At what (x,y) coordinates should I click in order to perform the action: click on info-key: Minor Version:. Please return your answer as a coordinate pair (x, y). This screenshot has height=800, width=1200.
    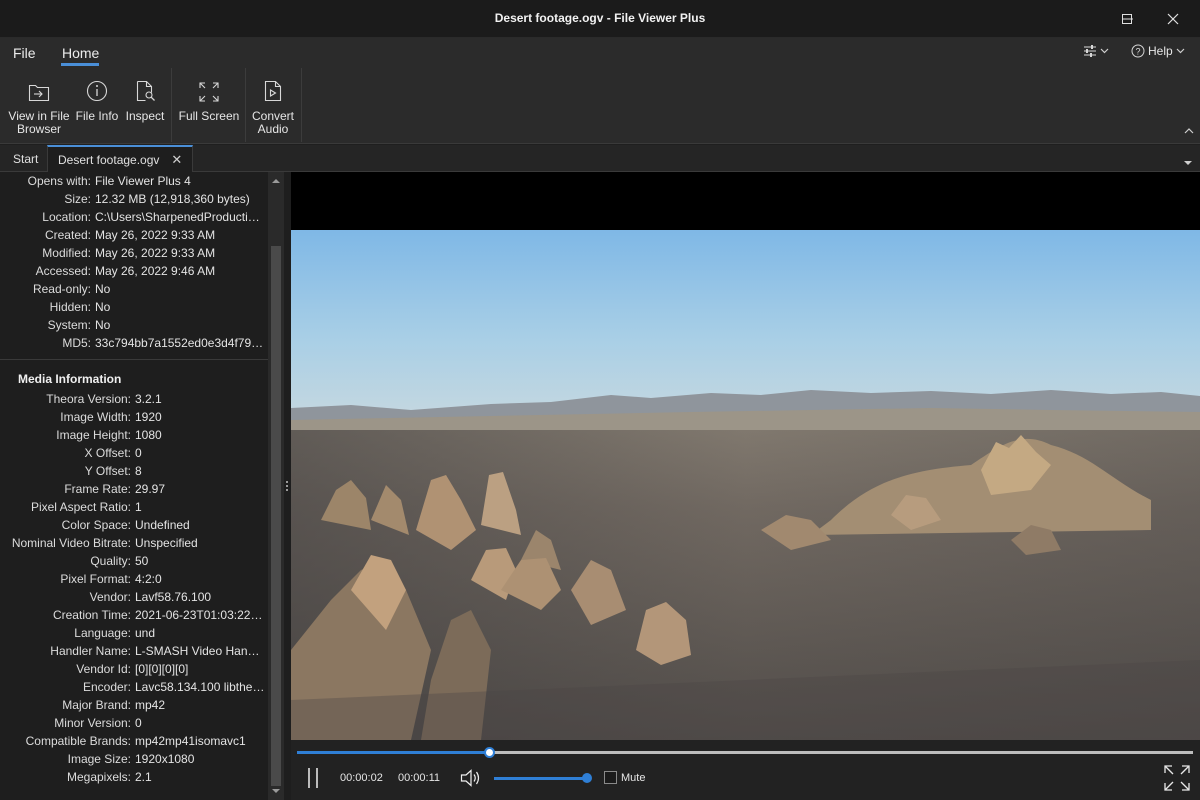
    Looking at the image, I should click on (92, 723).